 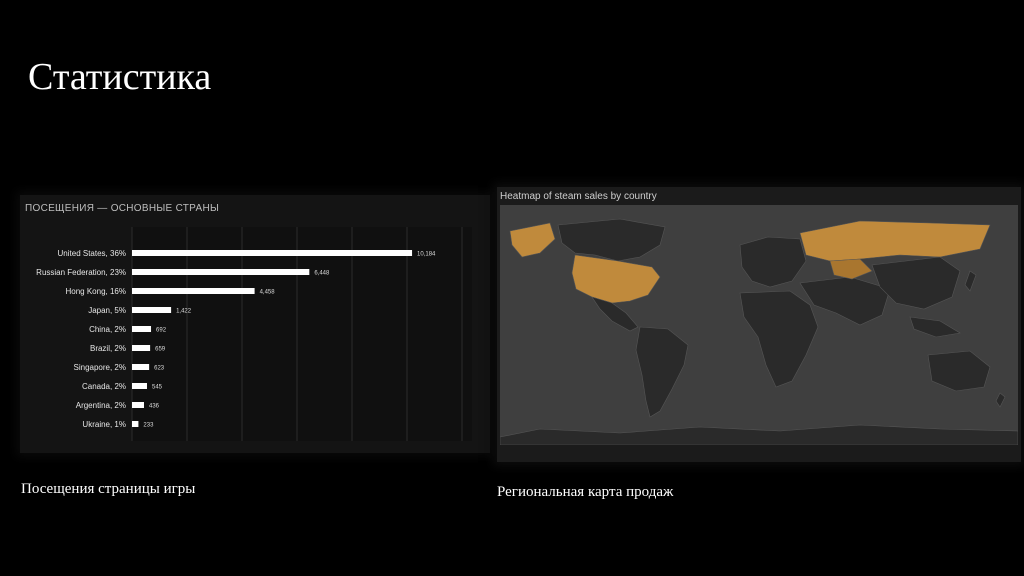 I want to click on bar-category-label: United States, 36%, so click(x=92, y=253).